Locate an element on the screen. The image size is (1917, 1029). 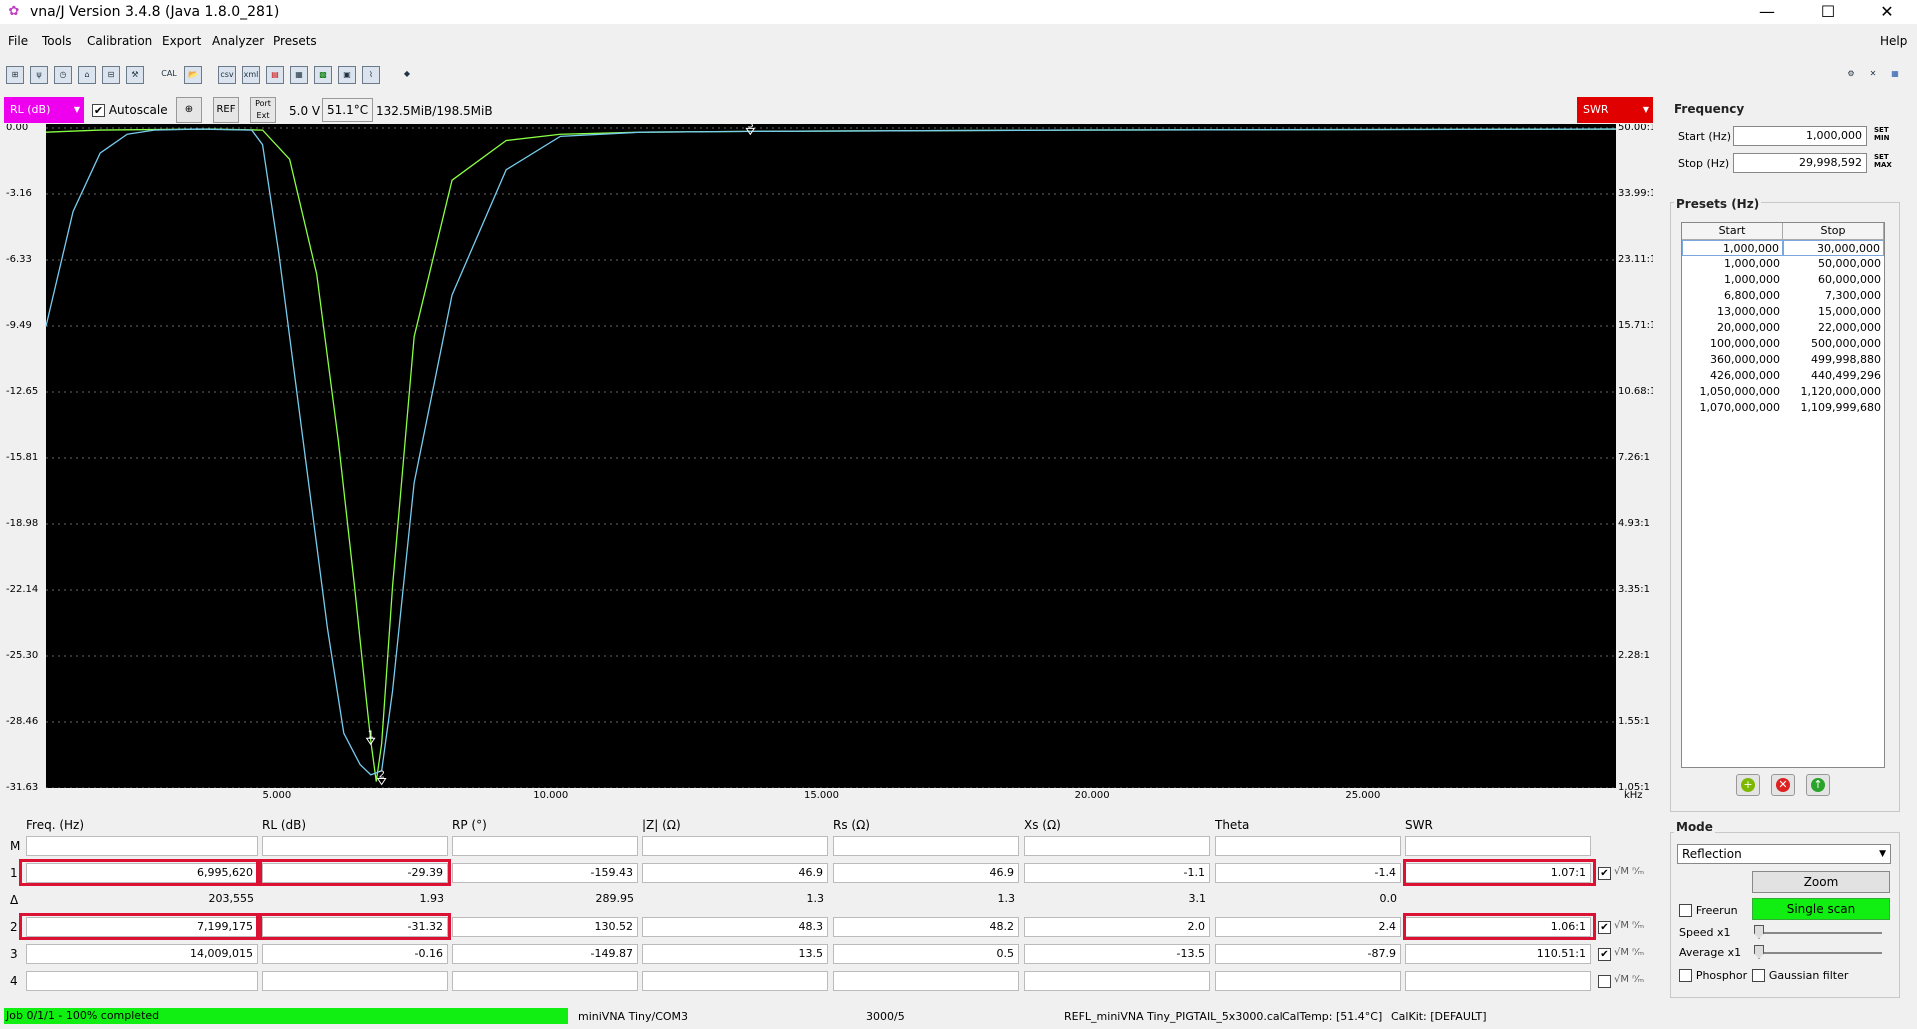
antenna-icon: ψ is located at coordinates (39, 75).